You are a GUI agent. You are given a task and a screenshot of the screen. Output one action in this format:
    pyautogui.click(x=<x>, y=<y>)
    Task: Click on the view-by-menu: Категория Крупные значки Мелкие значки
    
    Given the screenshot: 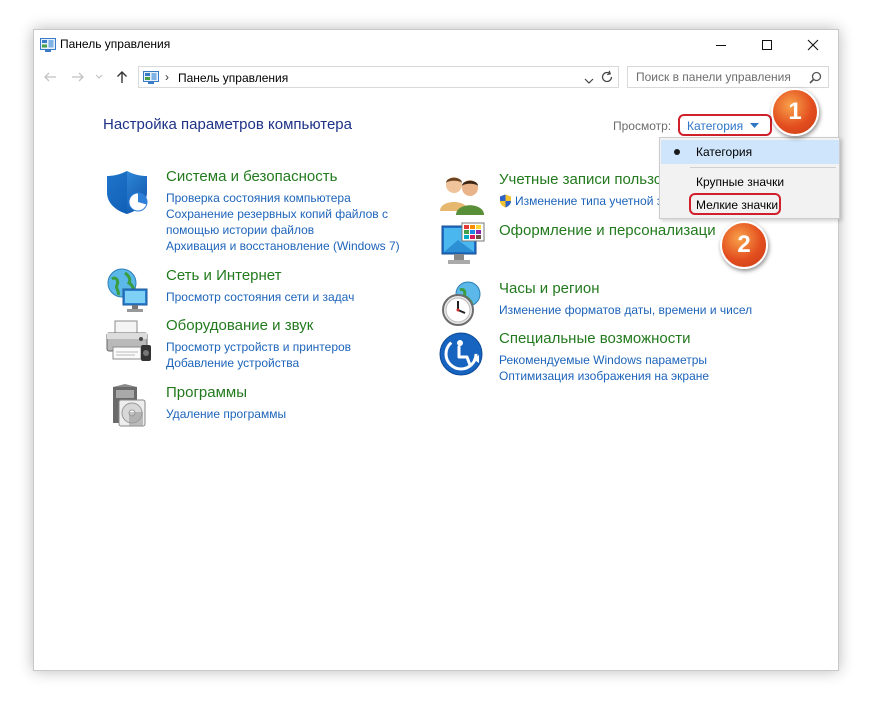 What is the action you would take?
    pyautogui.click(x=749, y=178)
    